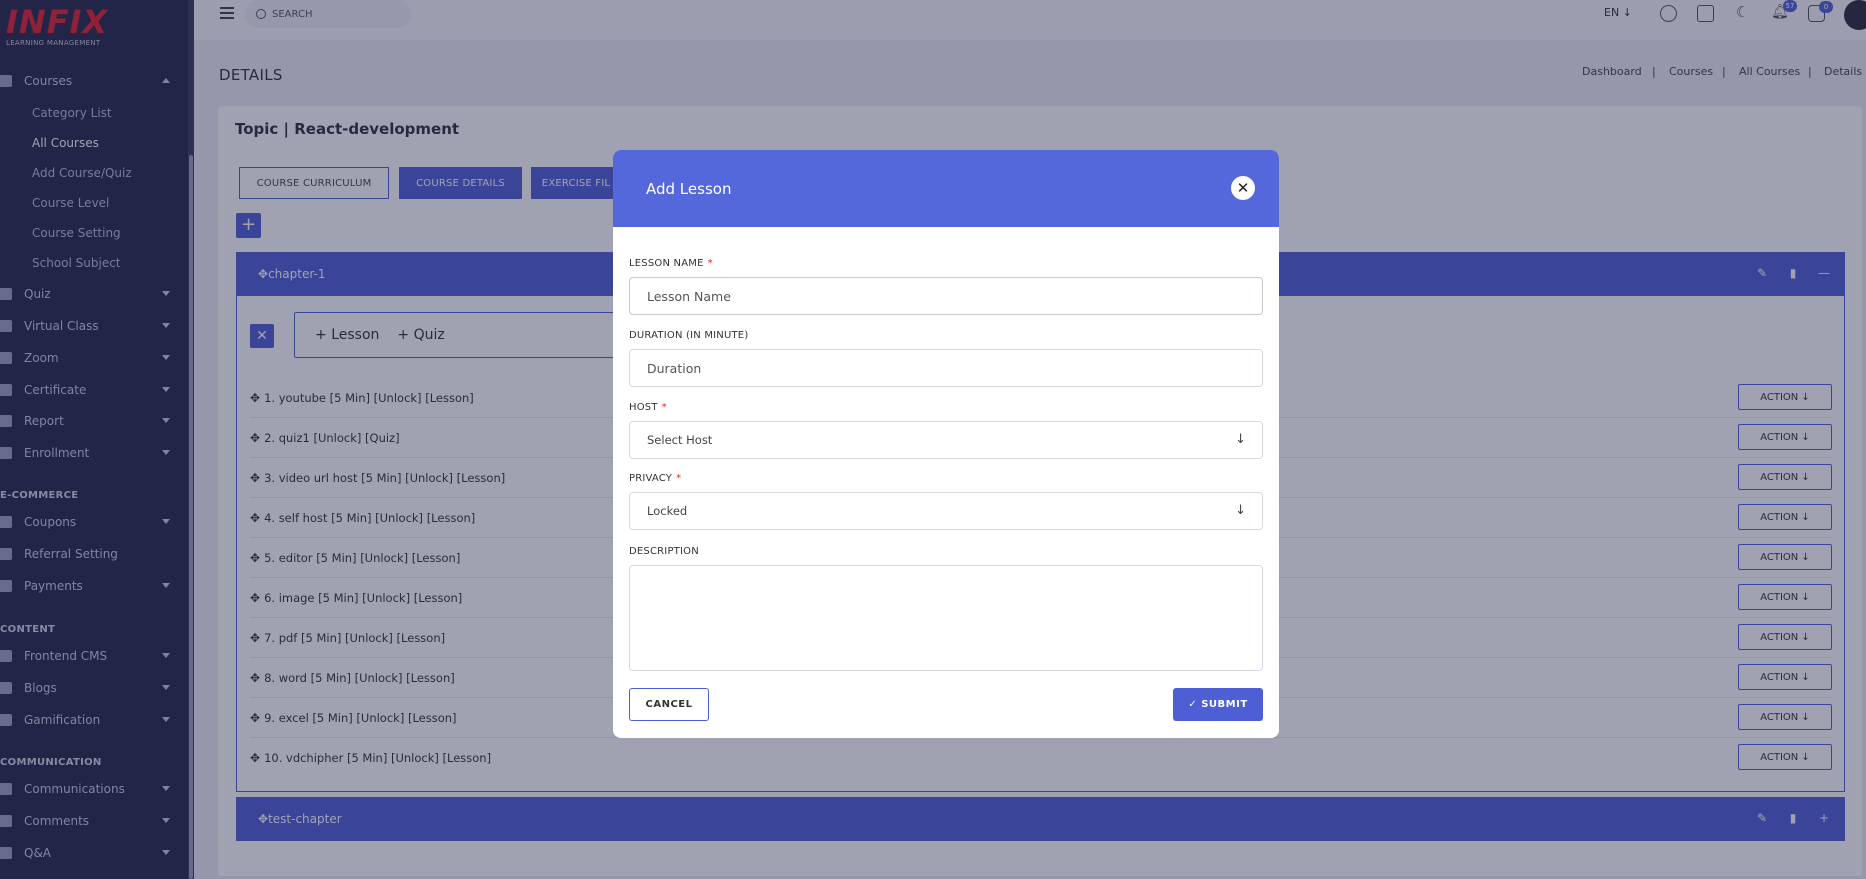 The width and height of the screenshot is (1866, 879). Describe the element at coordinates (667, 511) in the screenshot. I see `privacy-select-value: Locked` at that location.